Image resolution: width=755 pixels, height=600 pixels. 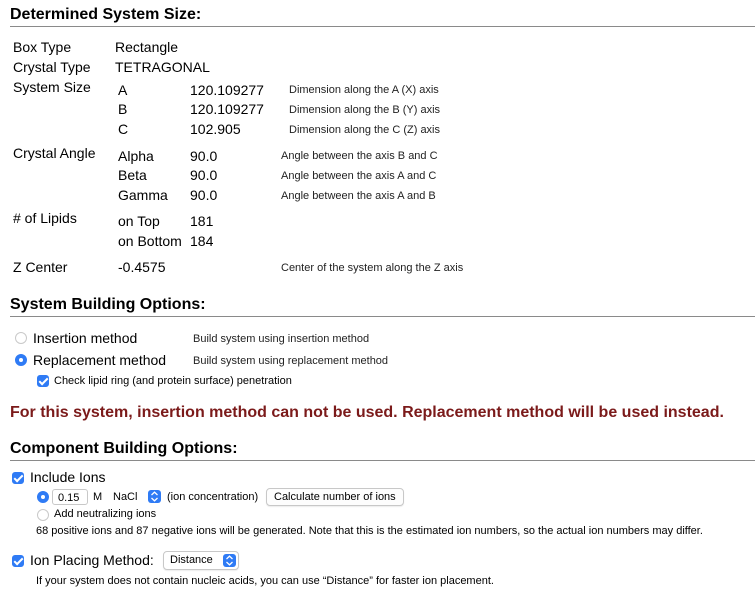 What do you see at coordinates (204, 195) in the screenshot?
I see `angle-value-gamma: 90.0` at bounding box center [204, 195].